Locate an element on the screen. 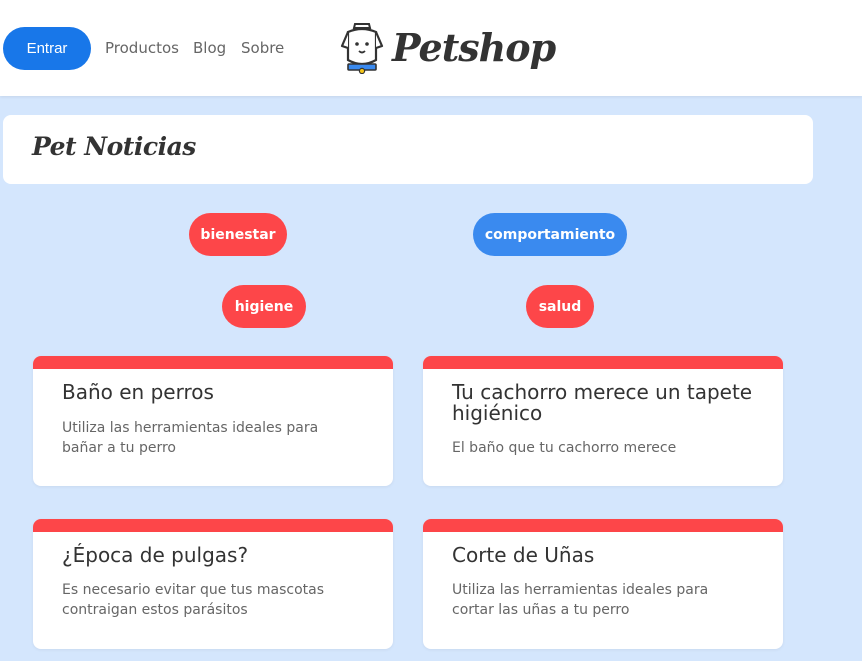 The image size is (862, 661). login-button: Entrar is located at coordinates (47, 48).